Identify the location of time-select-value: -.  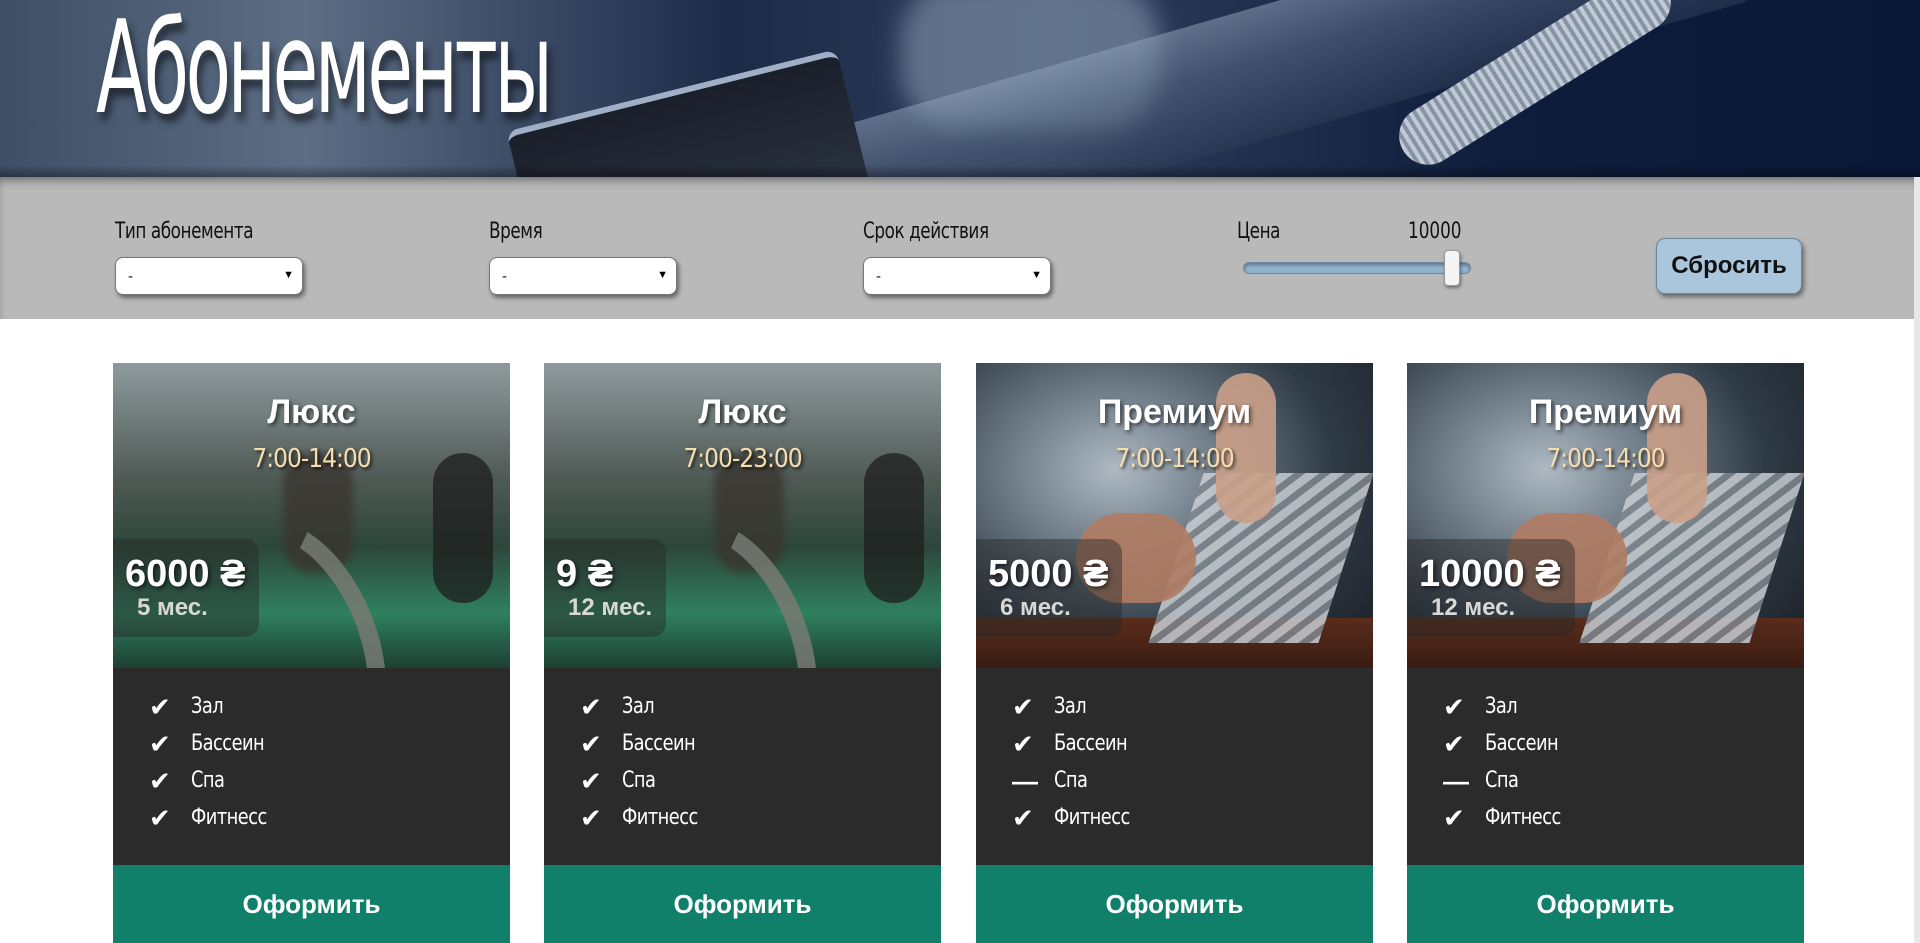
(504, 276).